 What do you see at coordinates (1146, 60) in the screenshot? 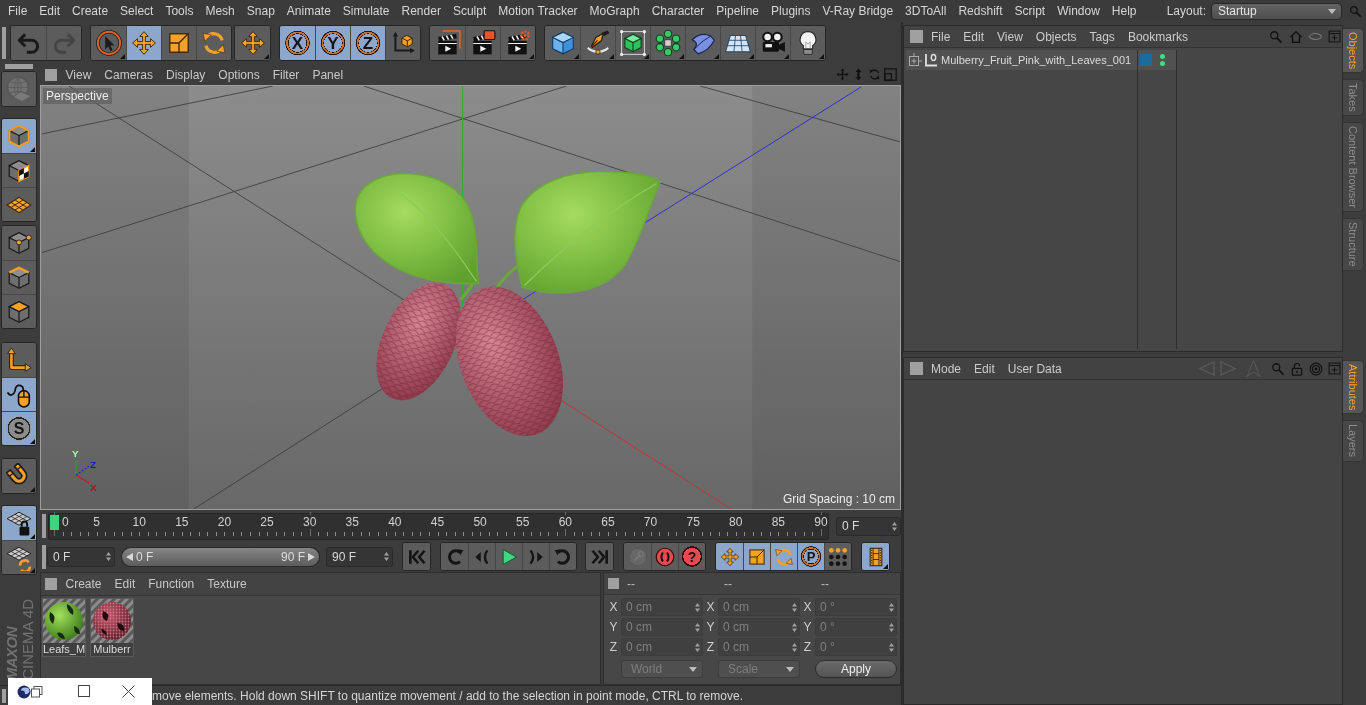
I see `layer-color-icon` at bounding box center [1146, 60].